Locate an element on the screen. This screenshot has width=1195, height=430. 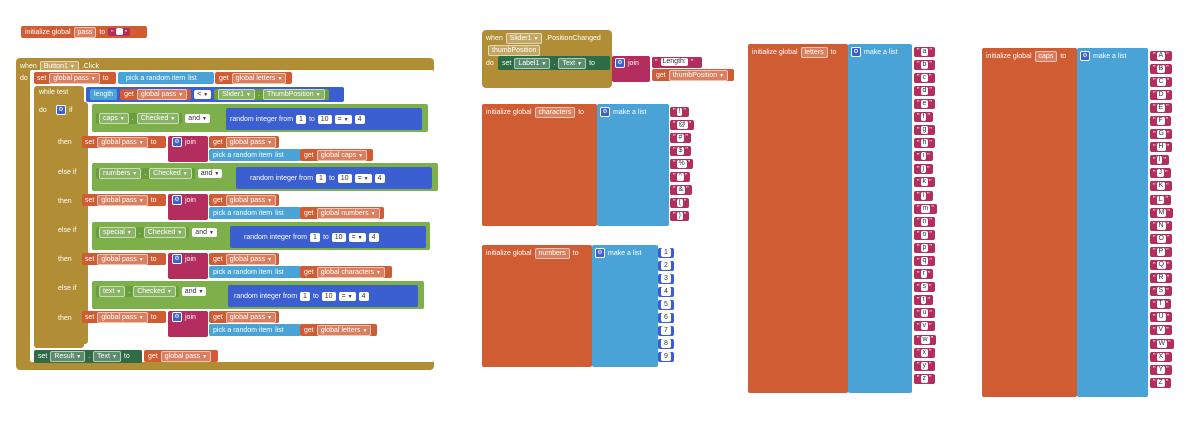
get-list-block: get global caps ▼ is located at coordinates (336, 155).